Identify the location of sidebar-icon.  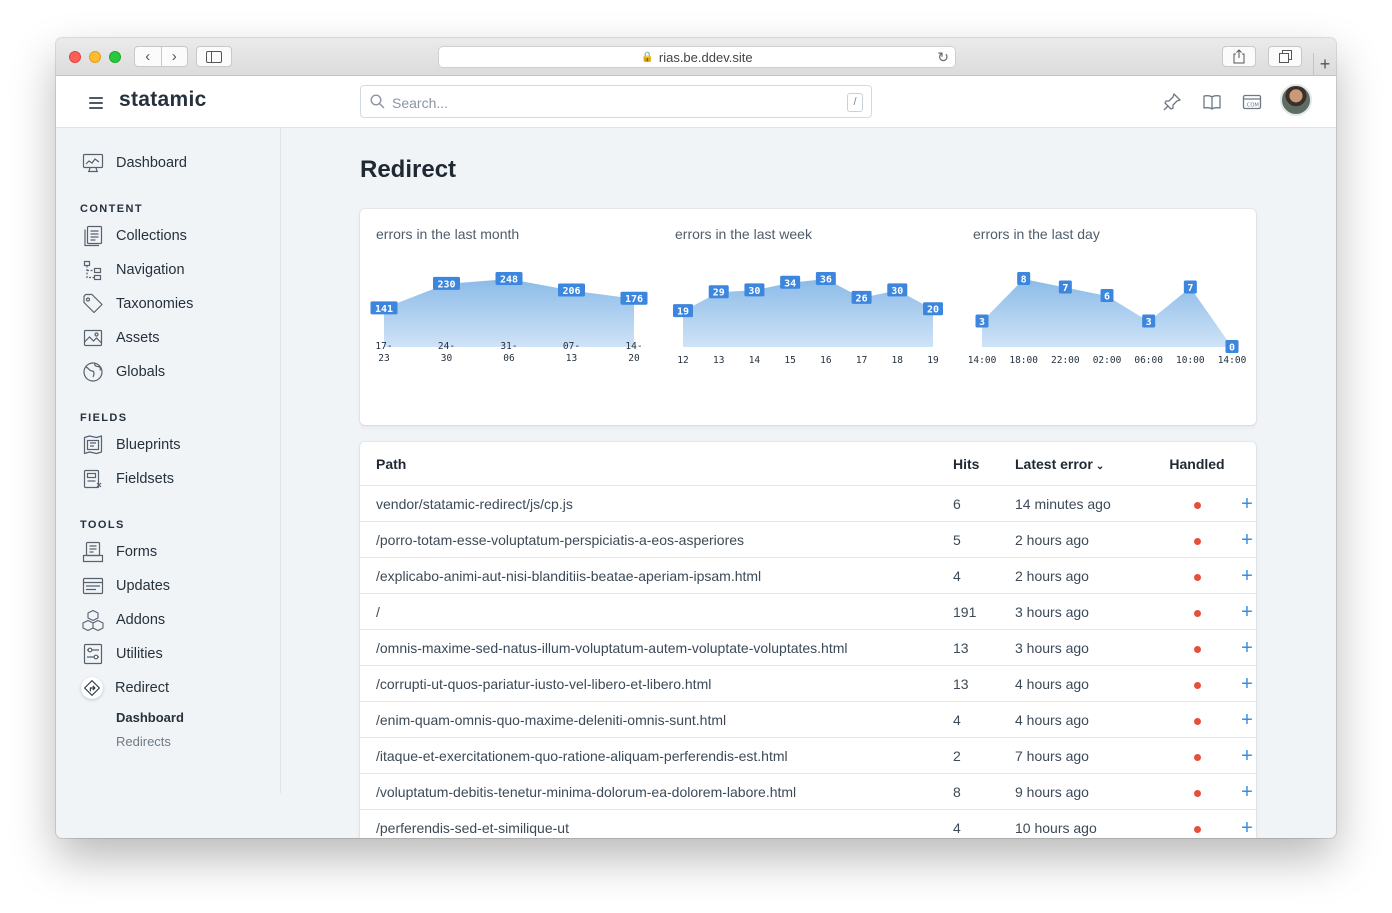
(214, 56).